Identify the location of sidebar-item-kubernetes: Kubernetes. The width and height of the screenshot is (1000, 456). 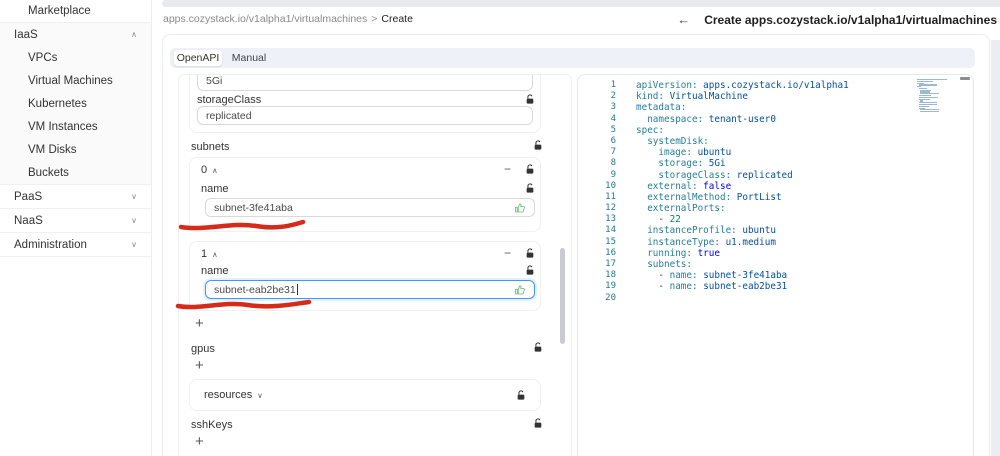
(75, 103).